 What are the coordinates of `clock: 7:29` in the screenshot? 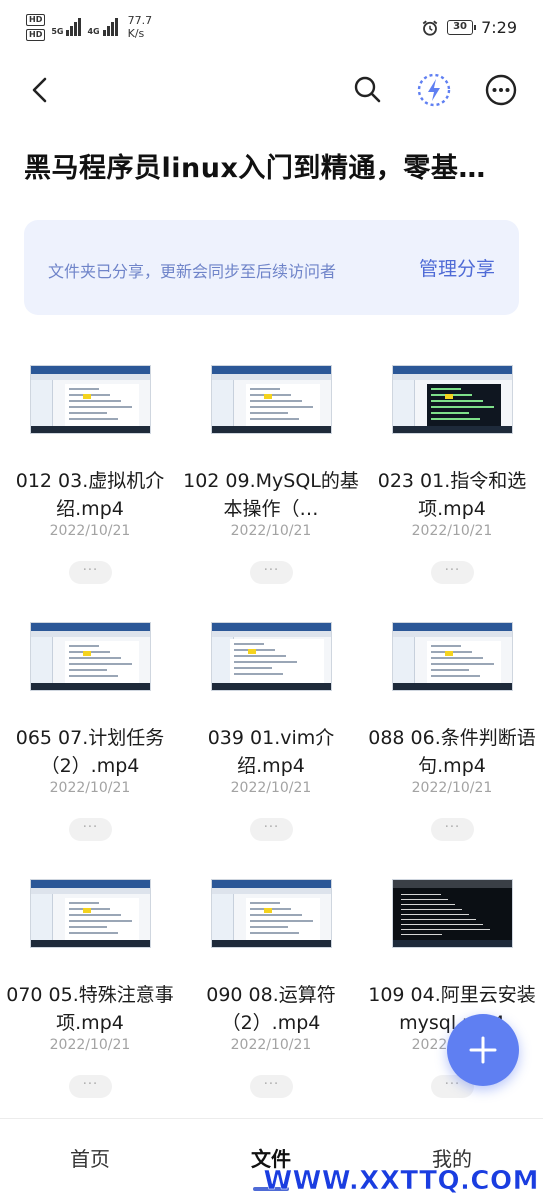 It's located at (499, 27).